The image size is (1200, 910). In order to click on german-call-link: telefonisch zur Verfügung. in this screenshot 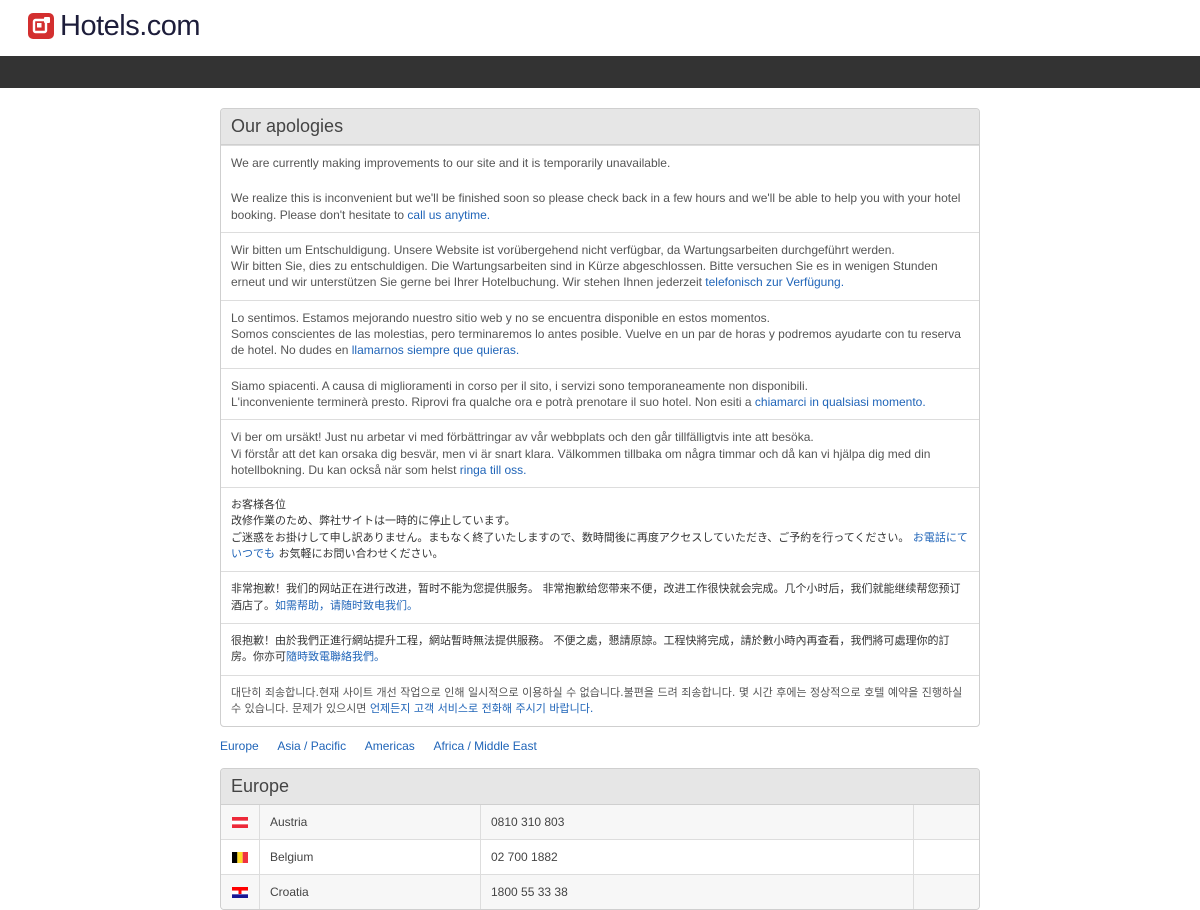, I will do `click(774, 282)`.